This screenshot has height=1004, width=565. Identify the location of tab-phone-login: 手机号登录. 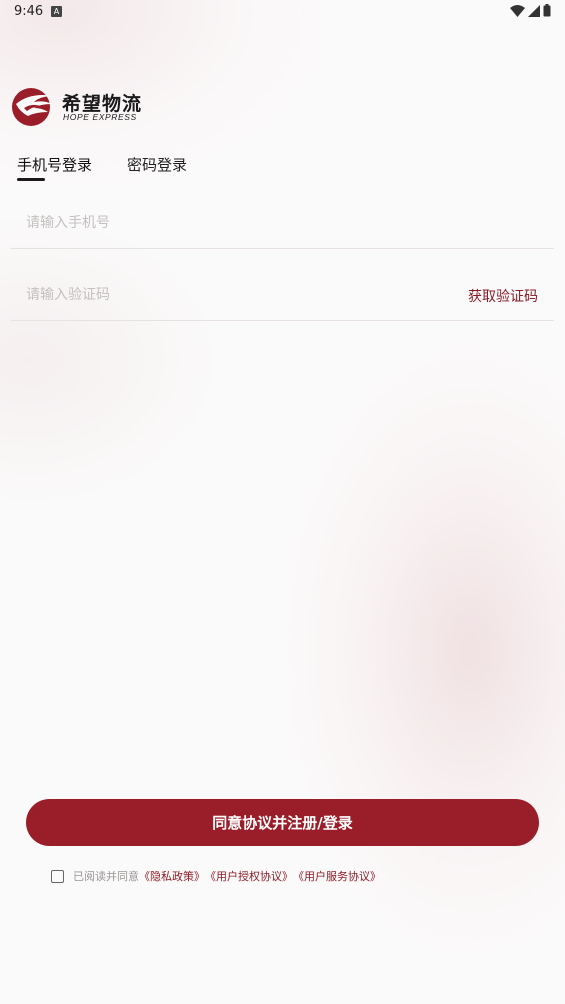
(54, 164).